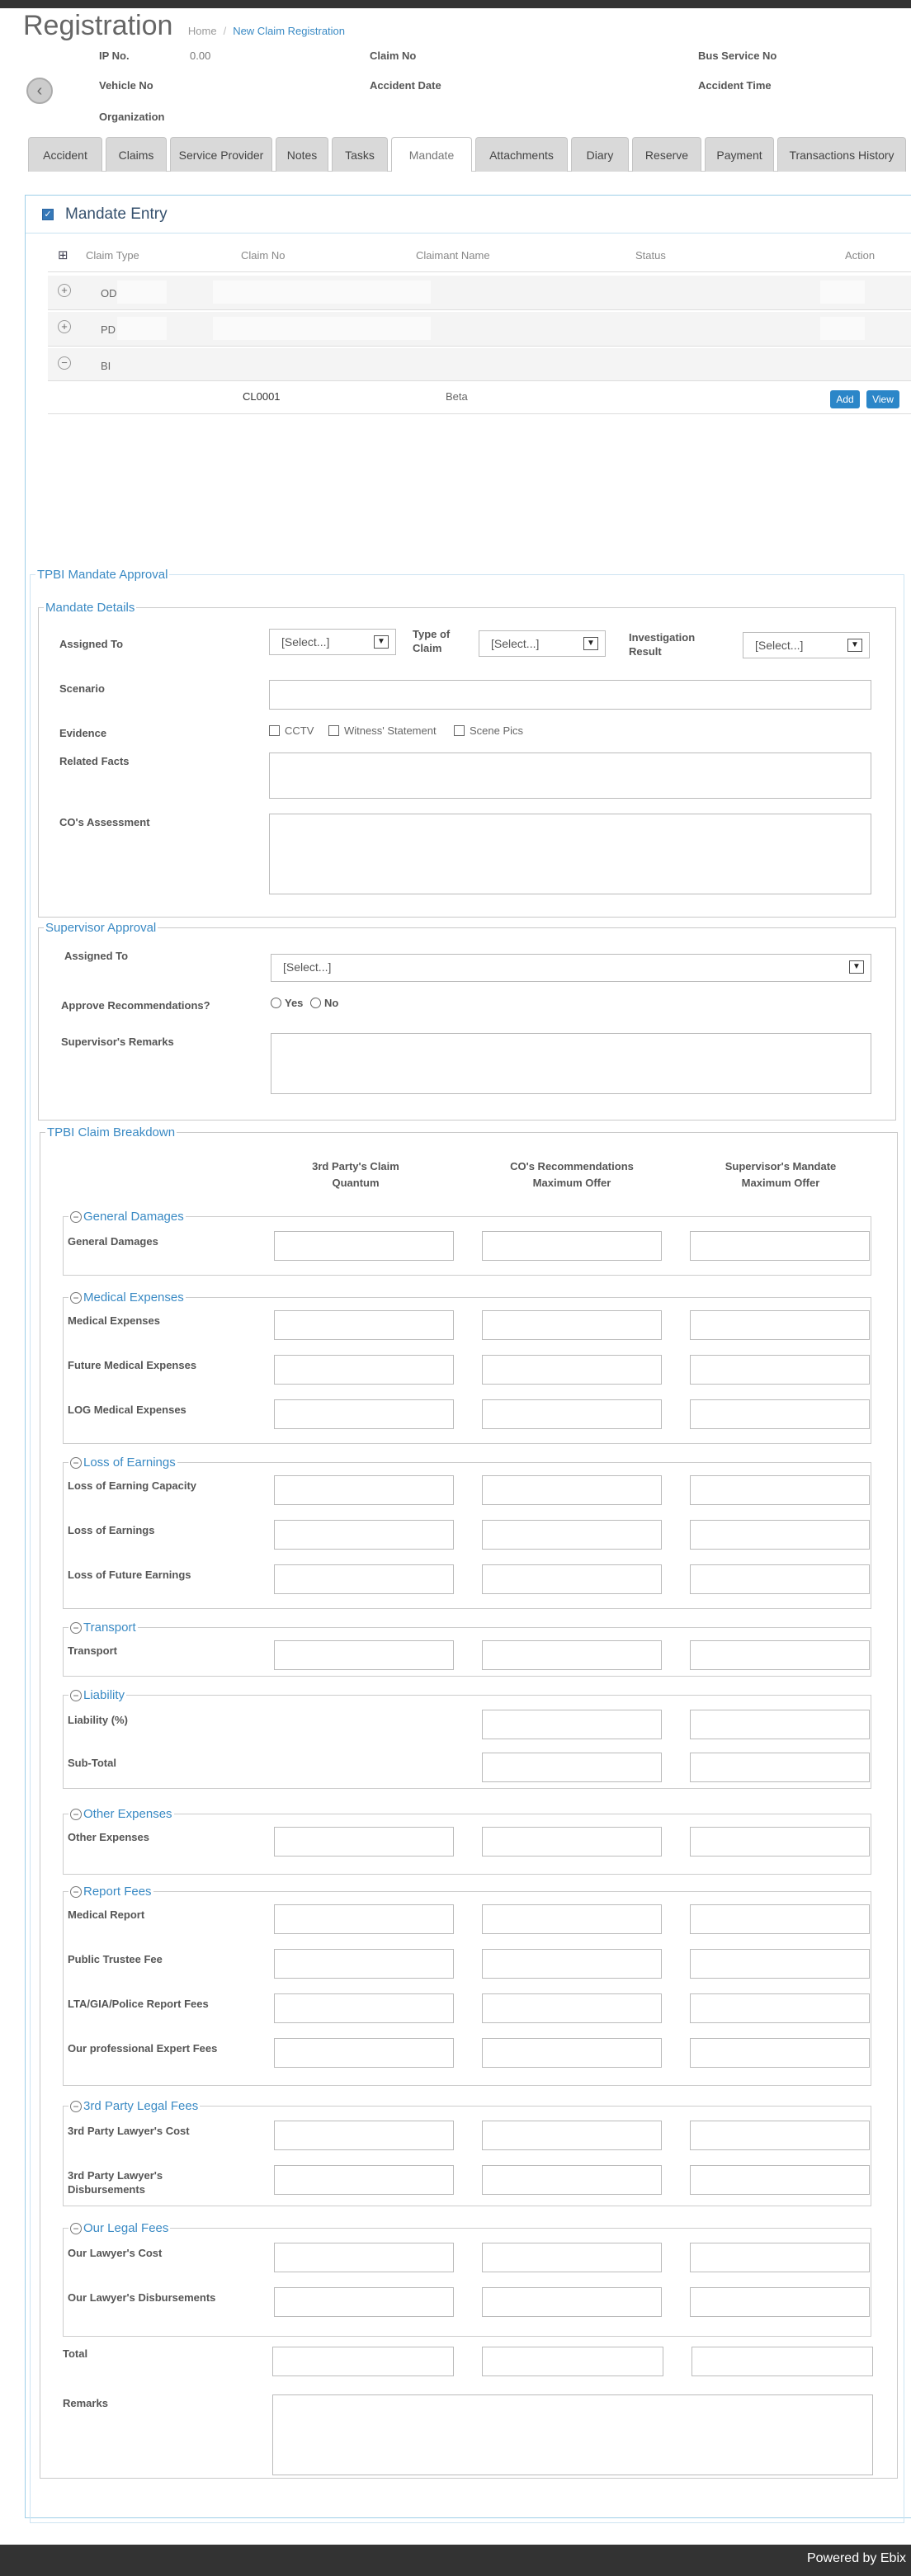  Describe the element at coordinates (202, 31) in the screenshot. I see `breadcrumb-home: Home` at that location.